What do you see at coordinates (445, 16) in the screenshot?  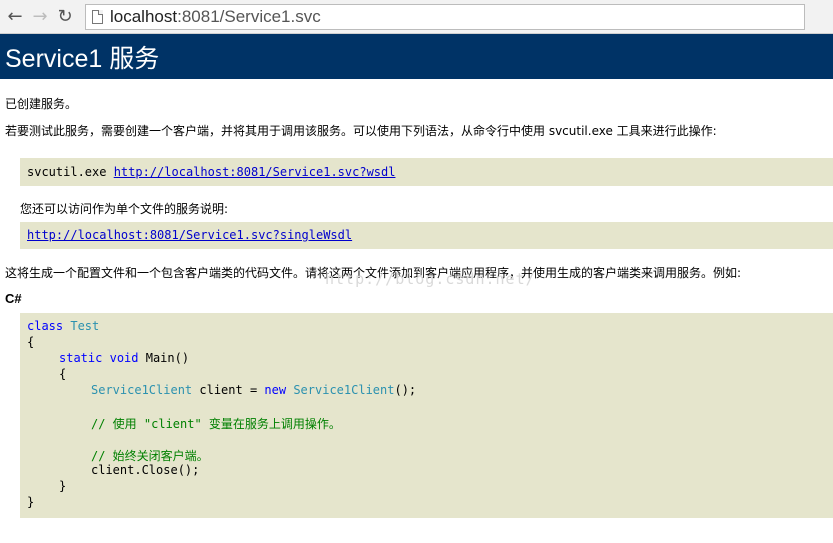 I see `address-bar: localhost:8081/Service1.svc` at bounding box center [445, 16].